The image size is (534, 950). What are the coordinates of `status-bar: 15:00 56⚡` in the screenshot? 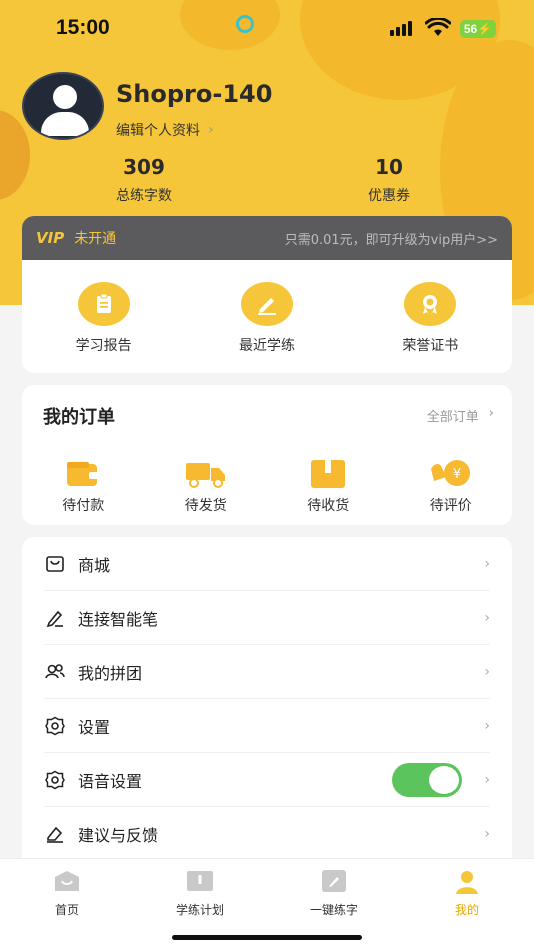 It's located at (267, 28).